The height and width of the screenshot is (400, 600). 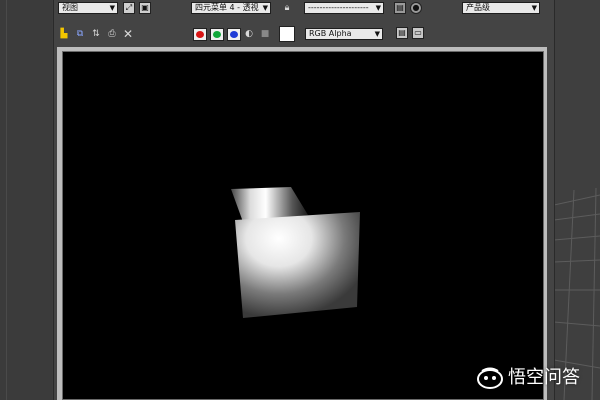 I want to click on color-swatch-icon, so click(x=287, y=34).